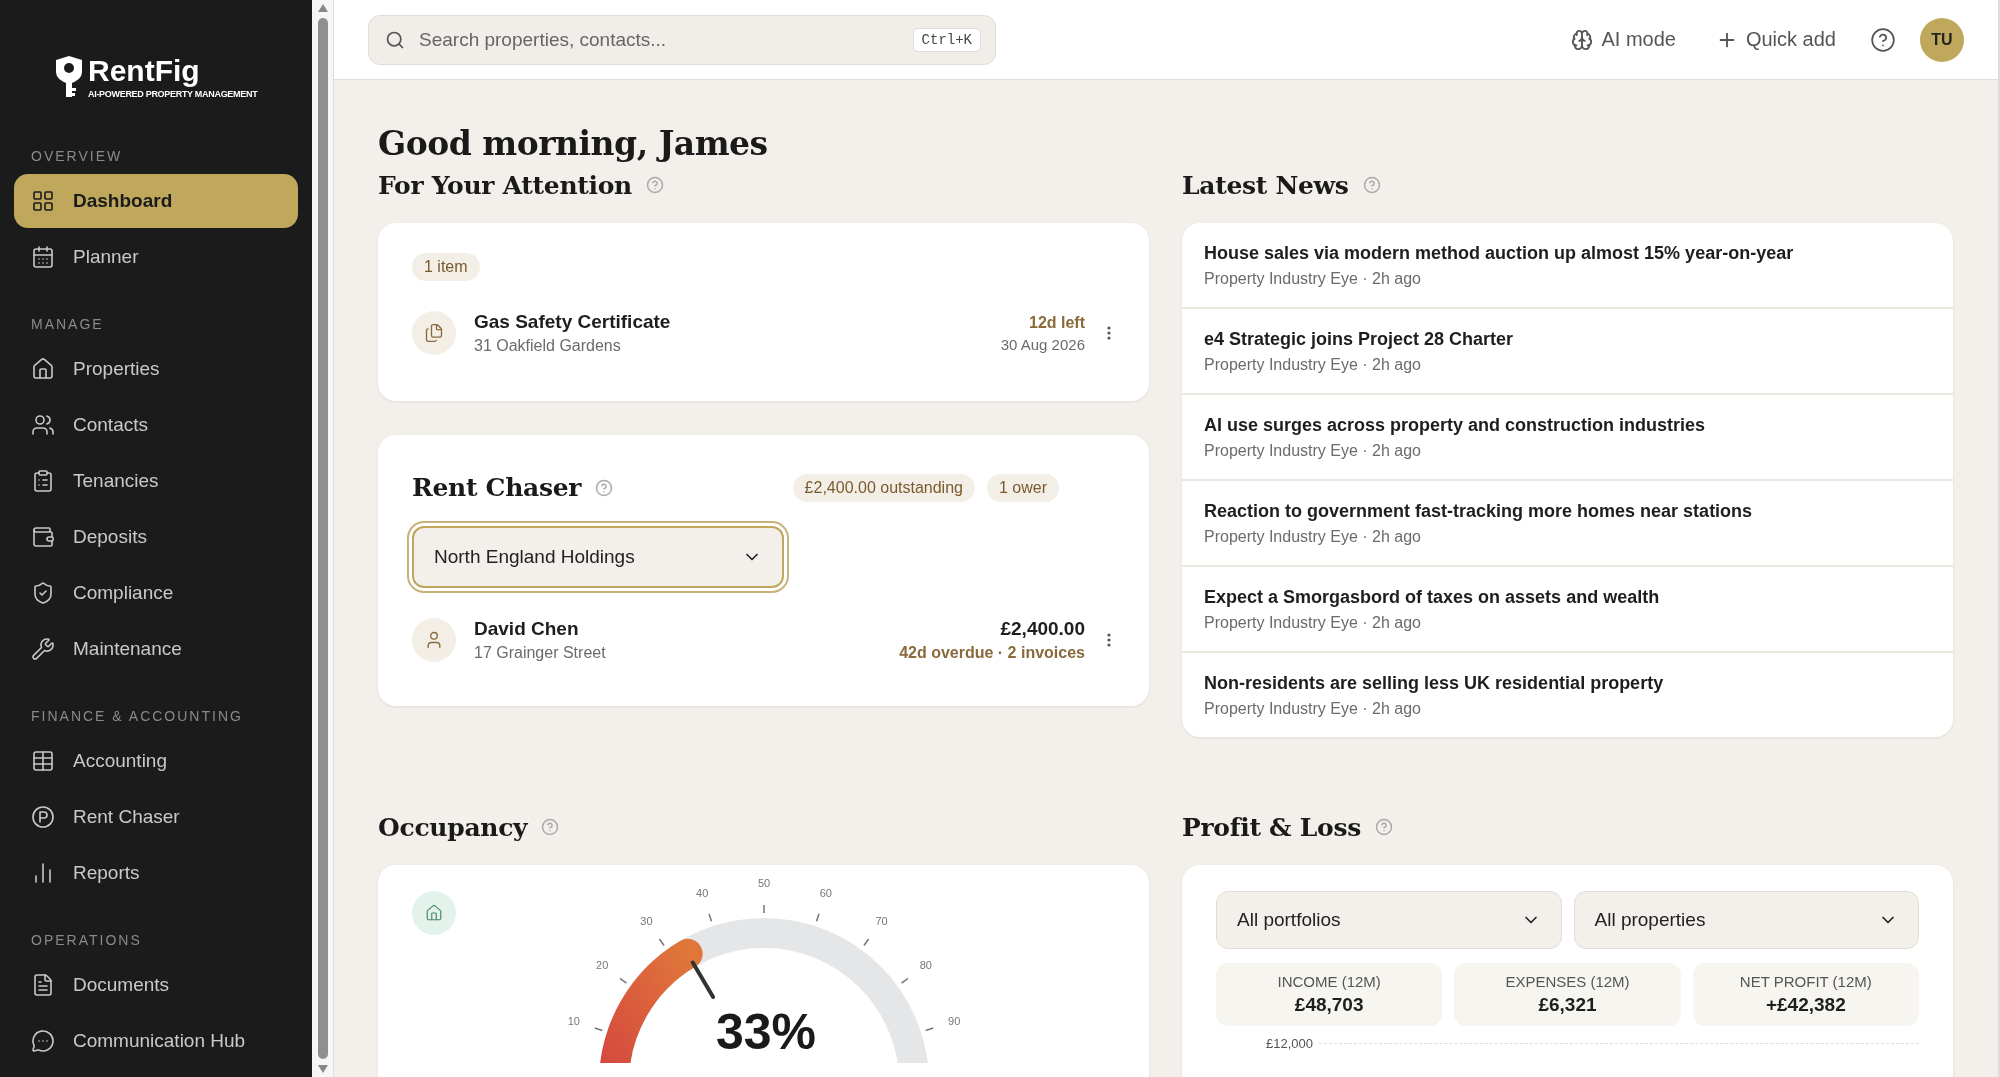  I want to click on stat-label: EXPENSES (12M), so click(1567, 981).